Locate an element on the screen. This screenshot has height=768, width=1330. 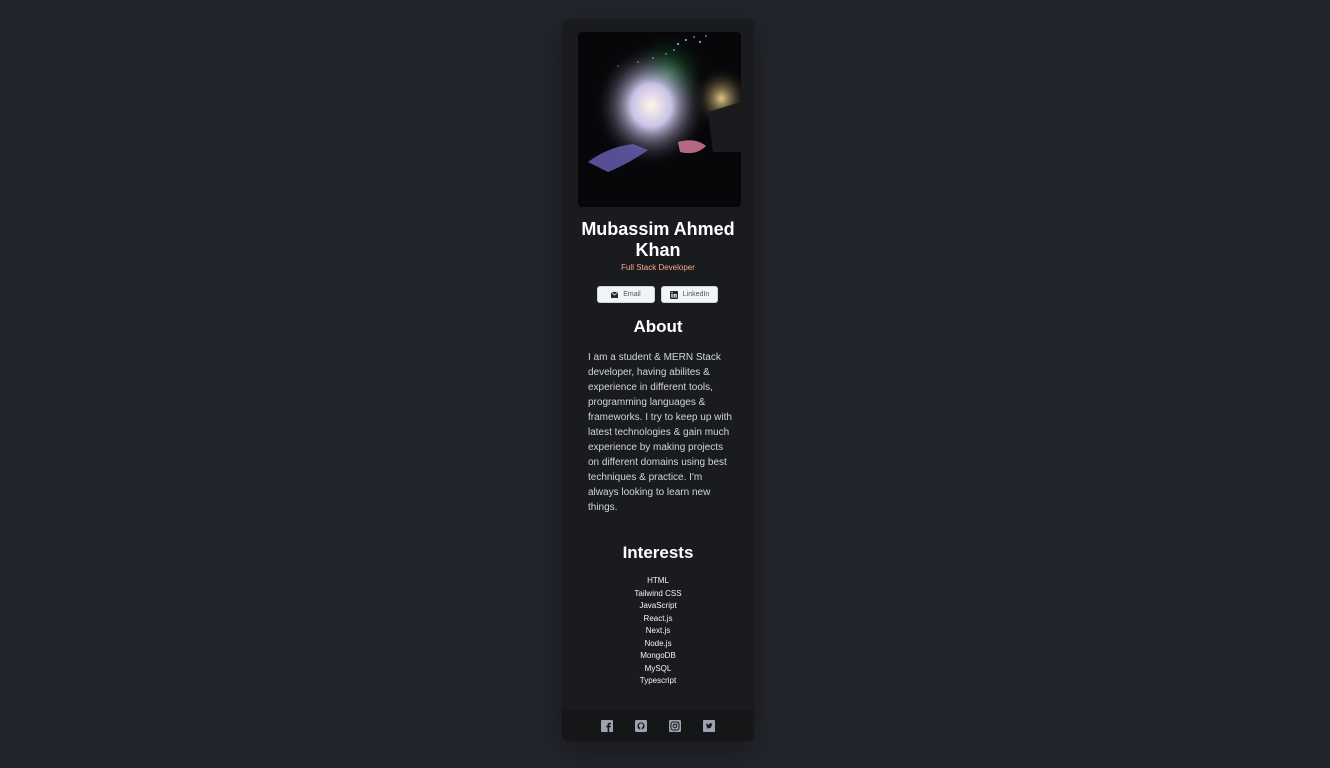
envelope-icon is located at coordinates (615, 294).